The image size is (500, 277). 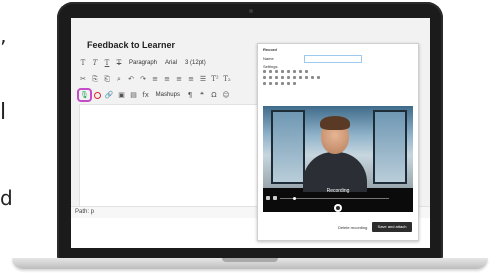 What do you see at coordinates (3, 112) in the screenshot?
I see `slide-edge-text-2: l` at bounding box center [3, 112].